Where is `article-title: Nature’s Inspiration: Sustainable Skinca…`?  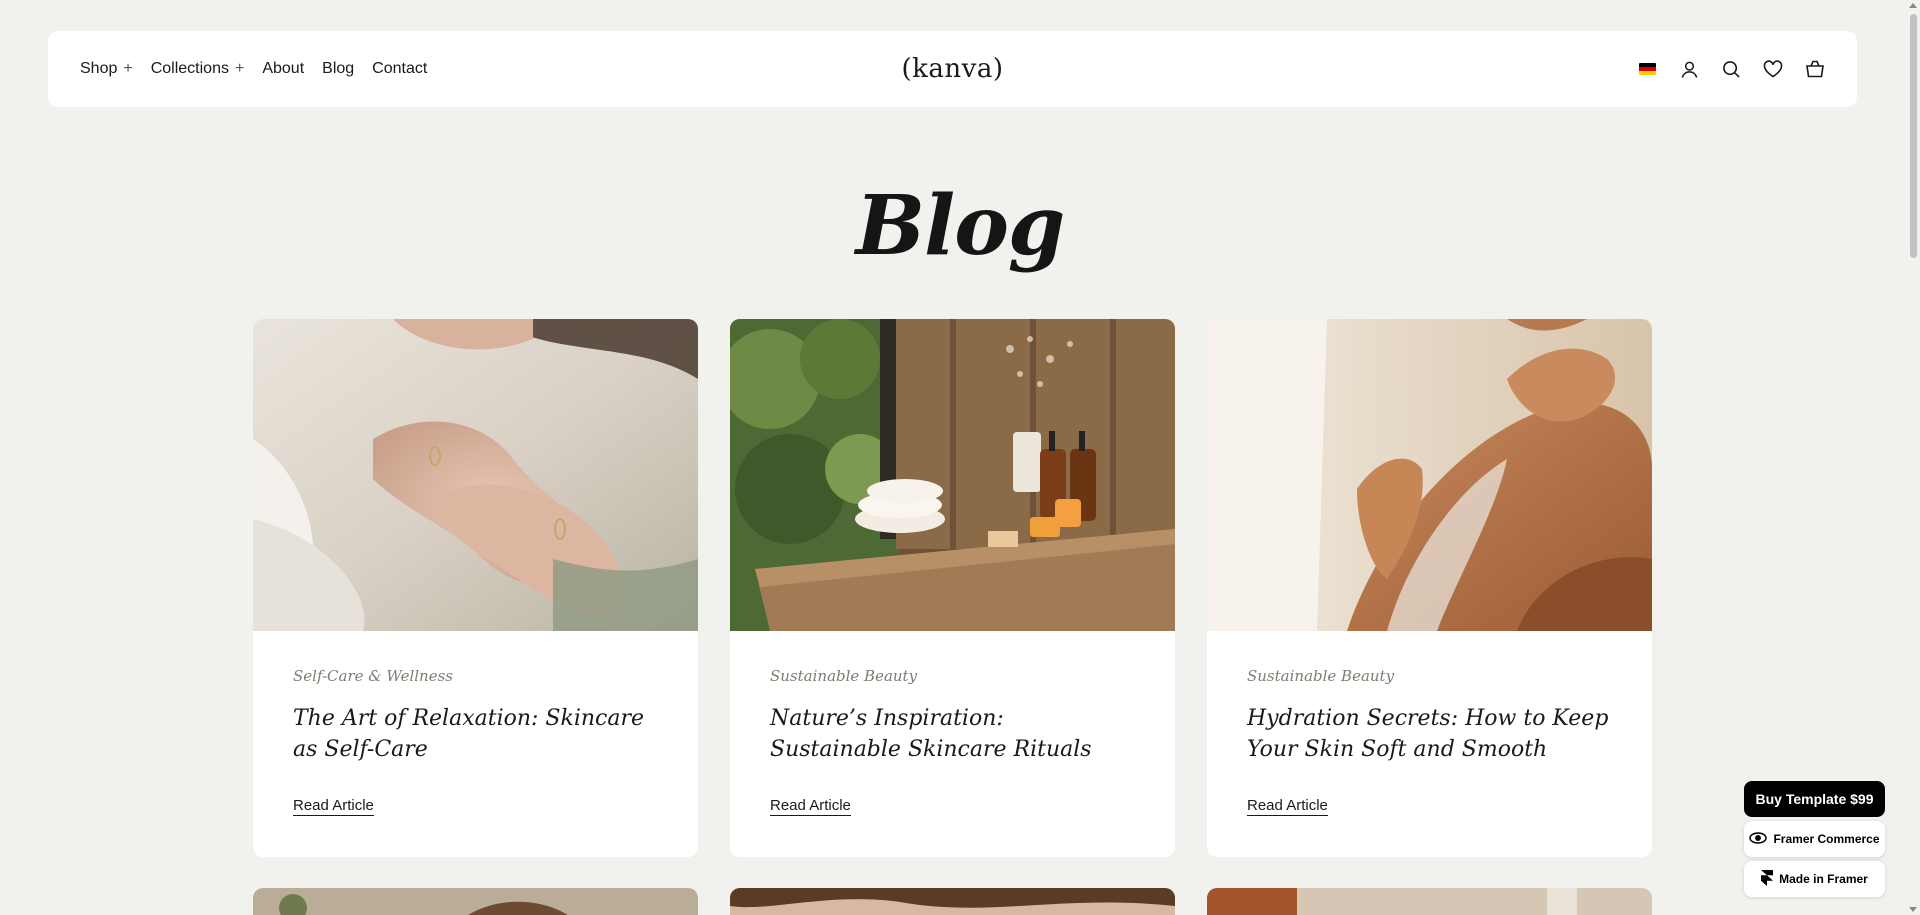
article-title: Nature’s Inspiration: Sustainable Skinca… is located at coordinates (952, 740).